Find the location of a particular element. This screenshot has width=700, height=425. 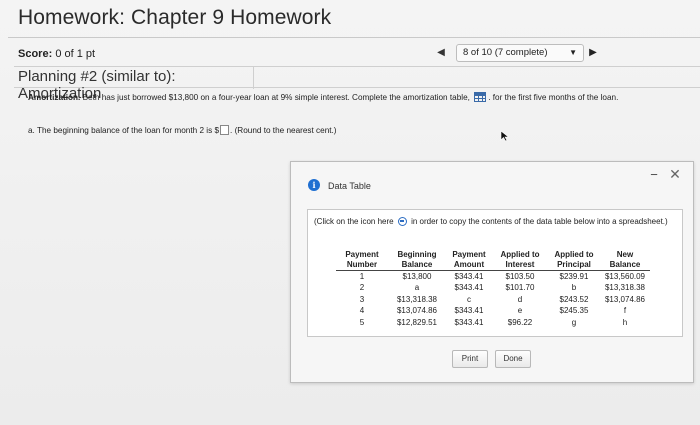

score-value: 0 of 1 pt is located at coordinates (75, 54).